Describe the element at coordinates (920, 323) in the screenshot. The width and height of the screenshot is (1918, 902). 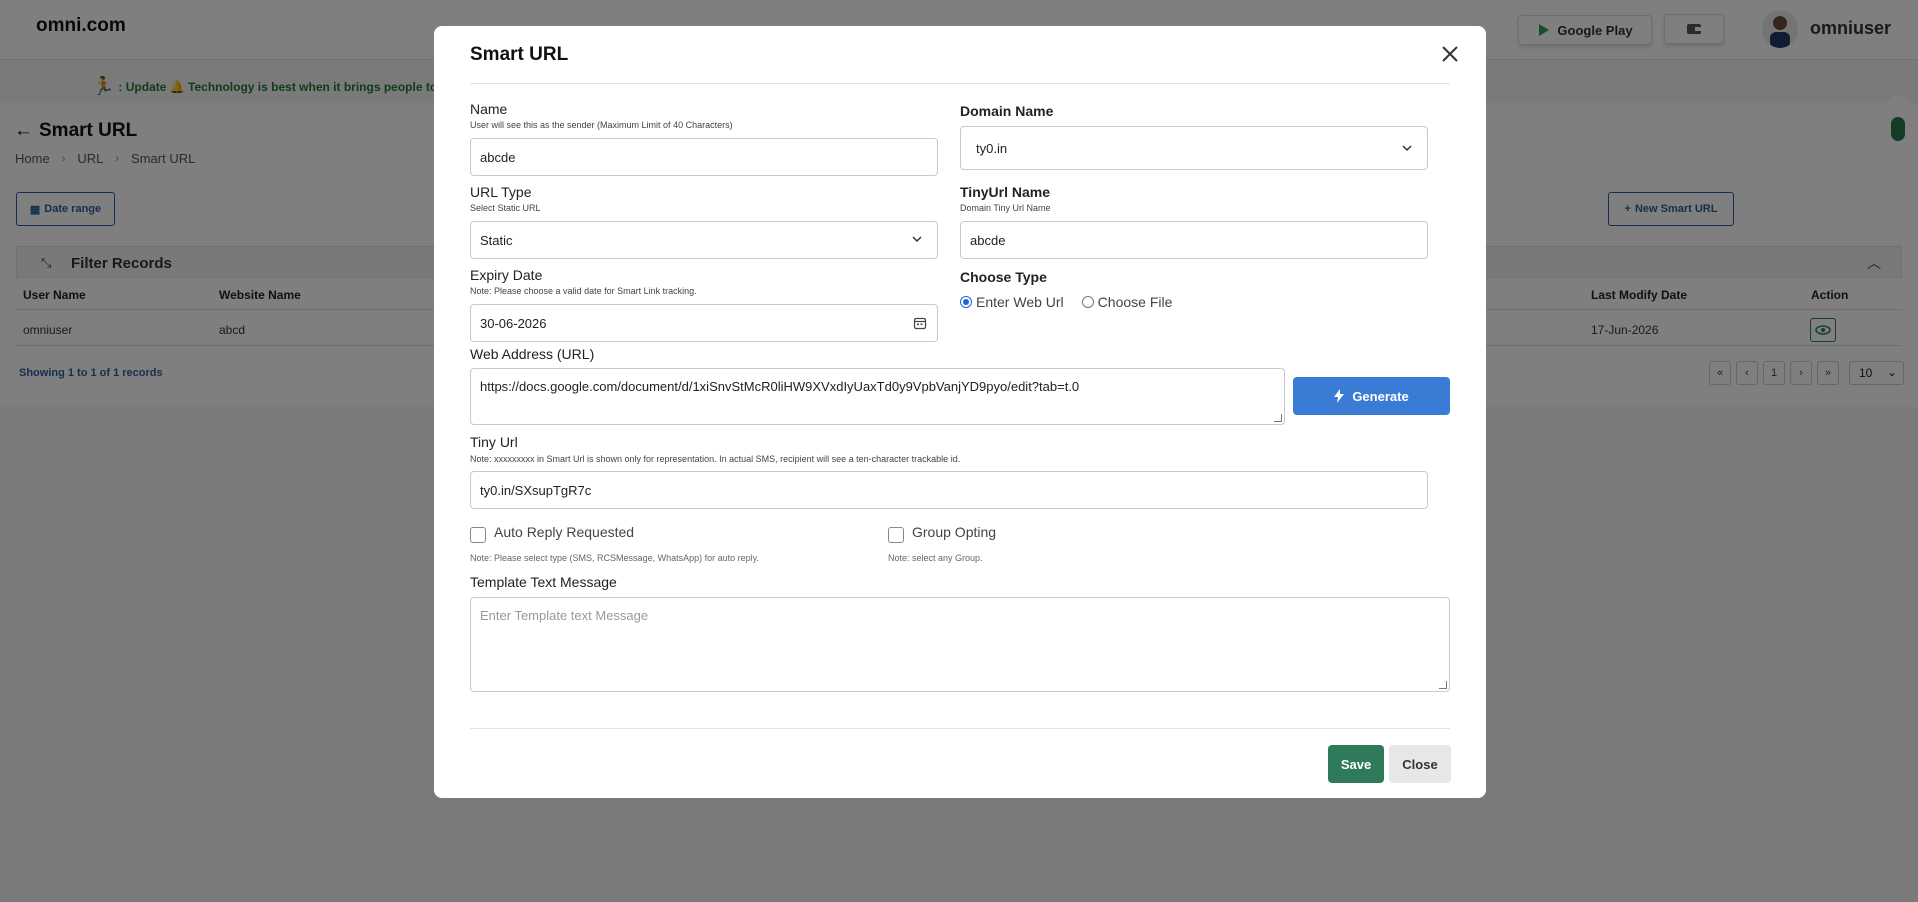
I see `calendar-icon` at that location.